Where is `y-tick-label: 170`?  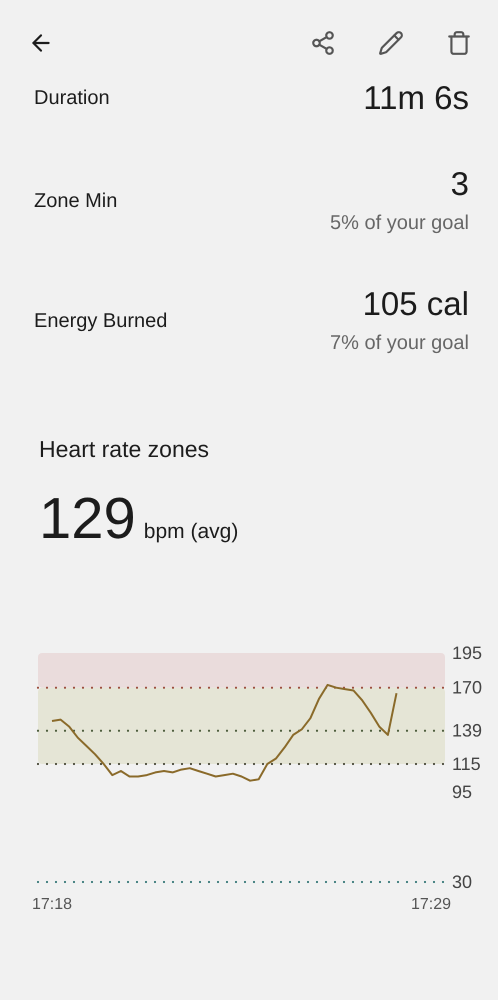
y-tick-label: 170 is located at coordinates (467, 687).